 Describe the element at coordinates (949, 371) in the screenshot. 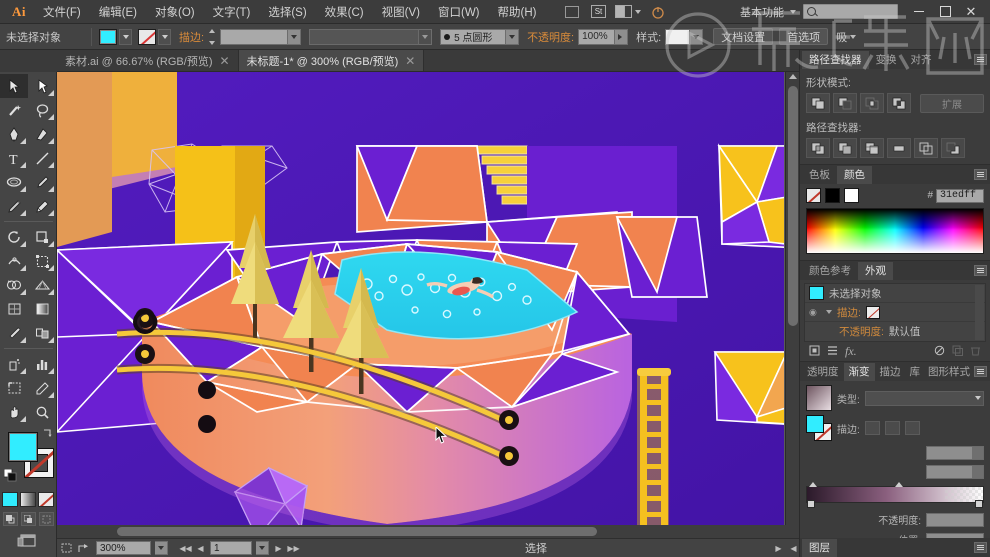

I see `tab-graphic-styles: 图形样式` at that location.